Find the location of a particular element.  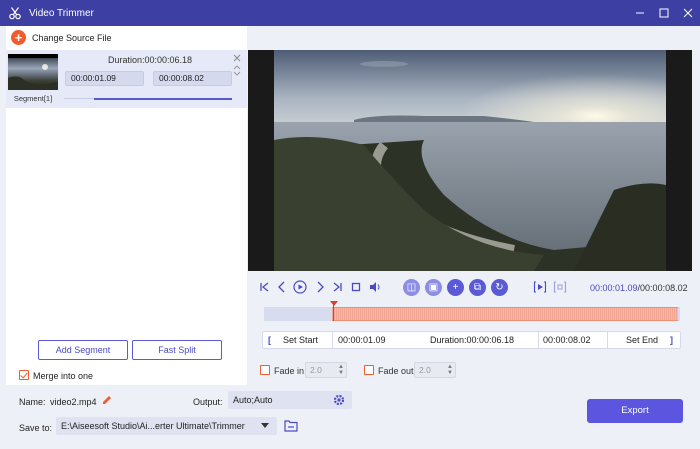

save-to-label: Save to: is located at coordinates (36, 428).